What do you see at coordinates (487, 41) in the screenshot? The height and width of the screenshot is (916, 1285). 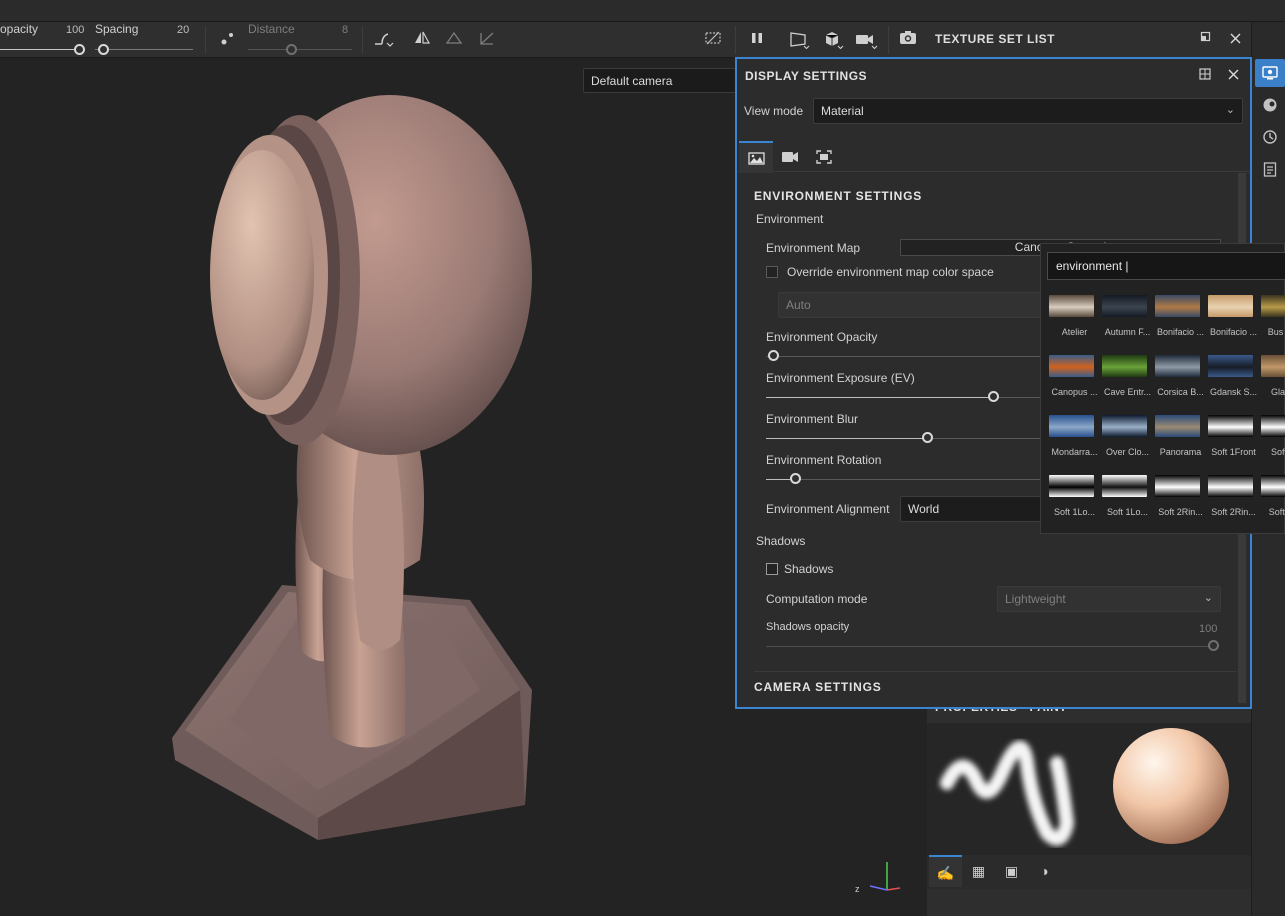 I see `transform-icon` at bounding box center [487, 41].